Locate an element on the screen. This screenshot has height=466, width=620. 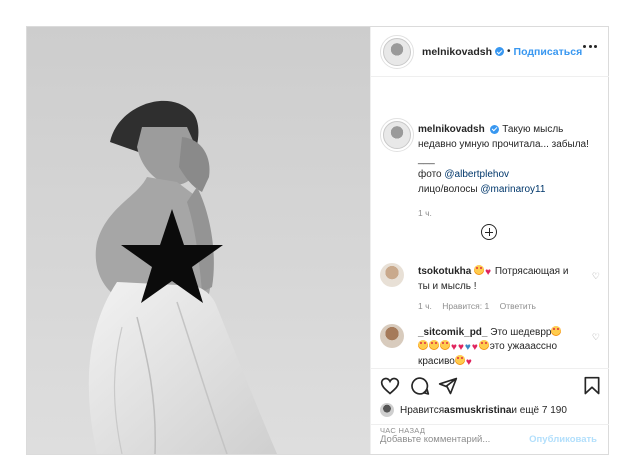
post-header: melnikovadsh • Подписаться is located at coordinates (490, 52).